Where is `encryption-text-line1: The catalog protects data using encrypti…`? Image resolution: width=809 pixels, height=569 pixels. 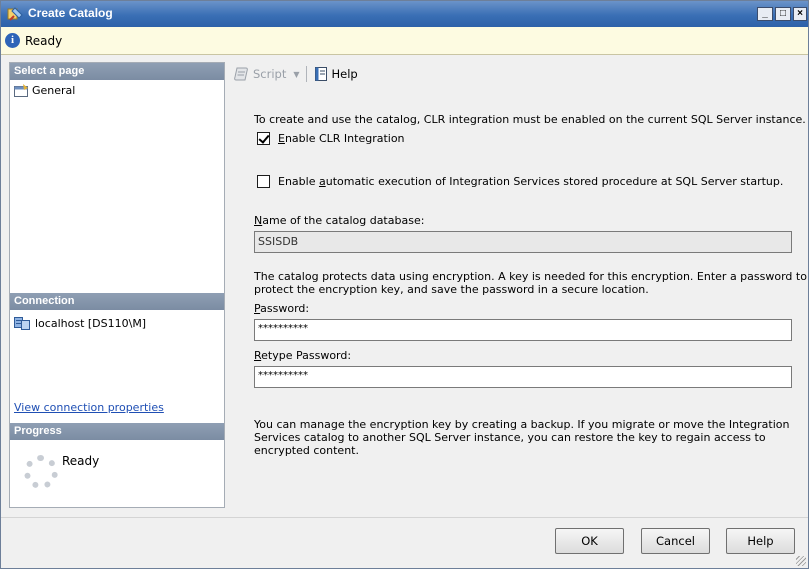
encryption-text-line1: The catalog protects data using encrypti… is located at coordinates (530, 276).